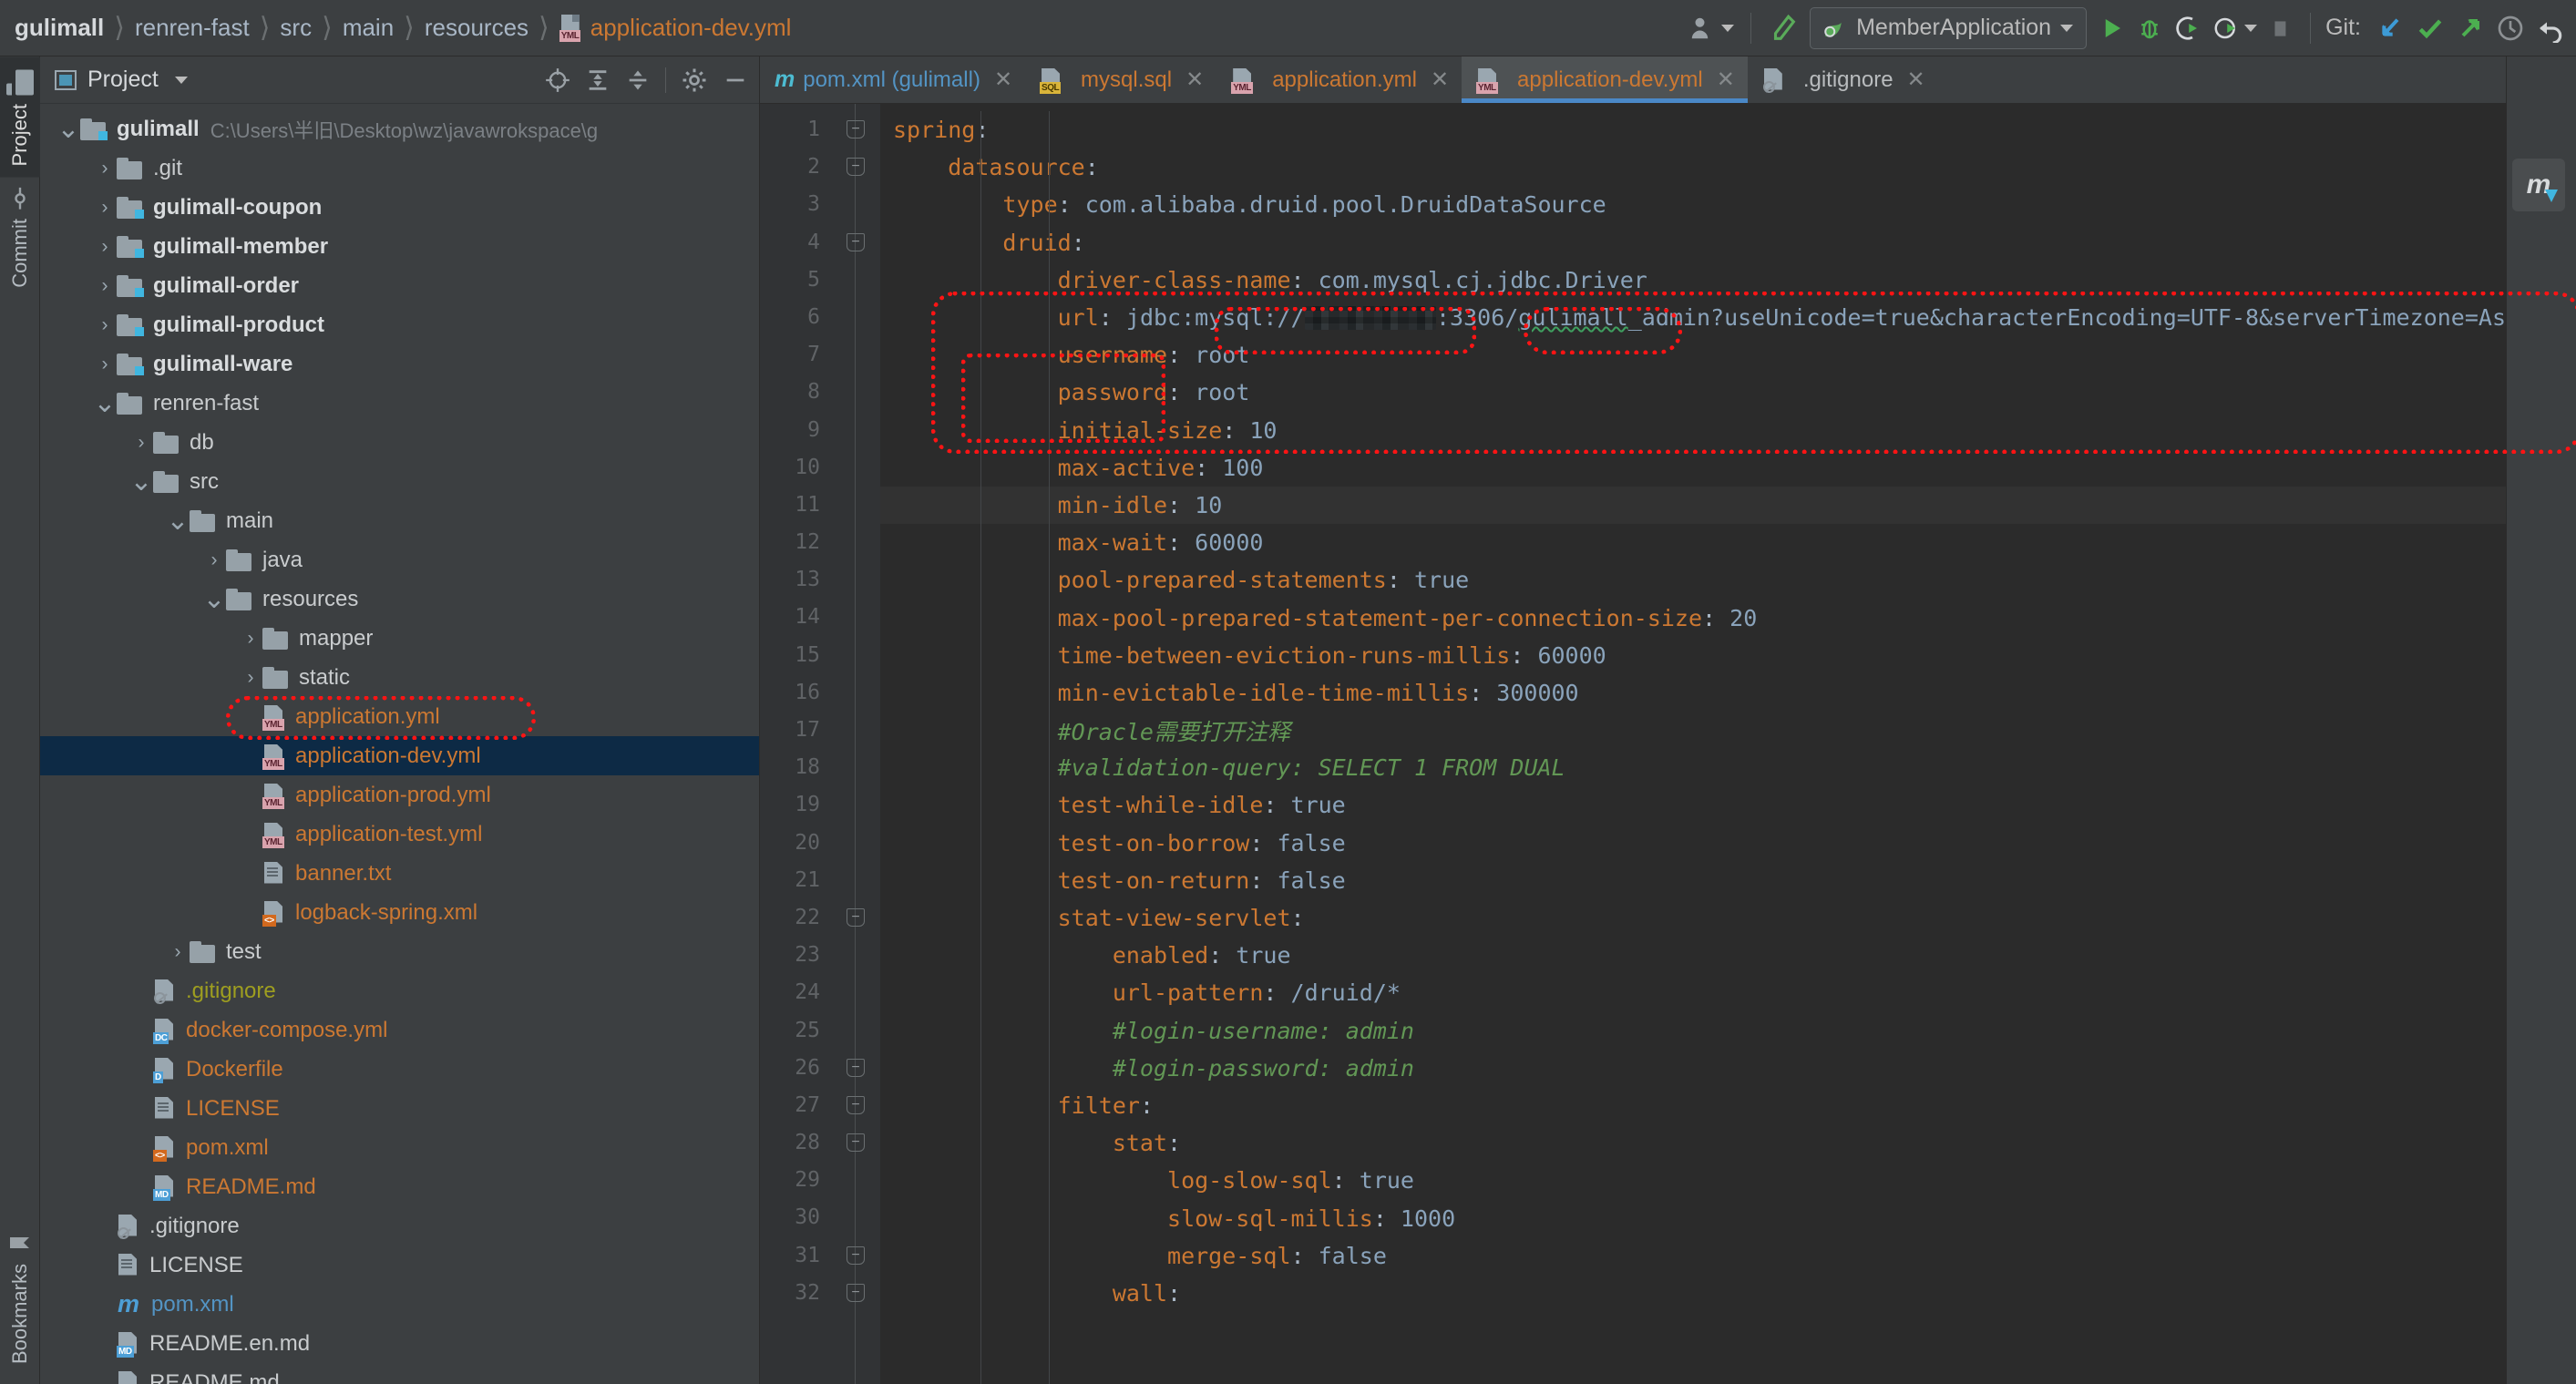 Image resolution: width=2576 pixels, height=1384 pixels. What do you see at coordinates (400, 677) in the screenshot?
I see `tree-node-static: › static` at bounding box center [400, 677].